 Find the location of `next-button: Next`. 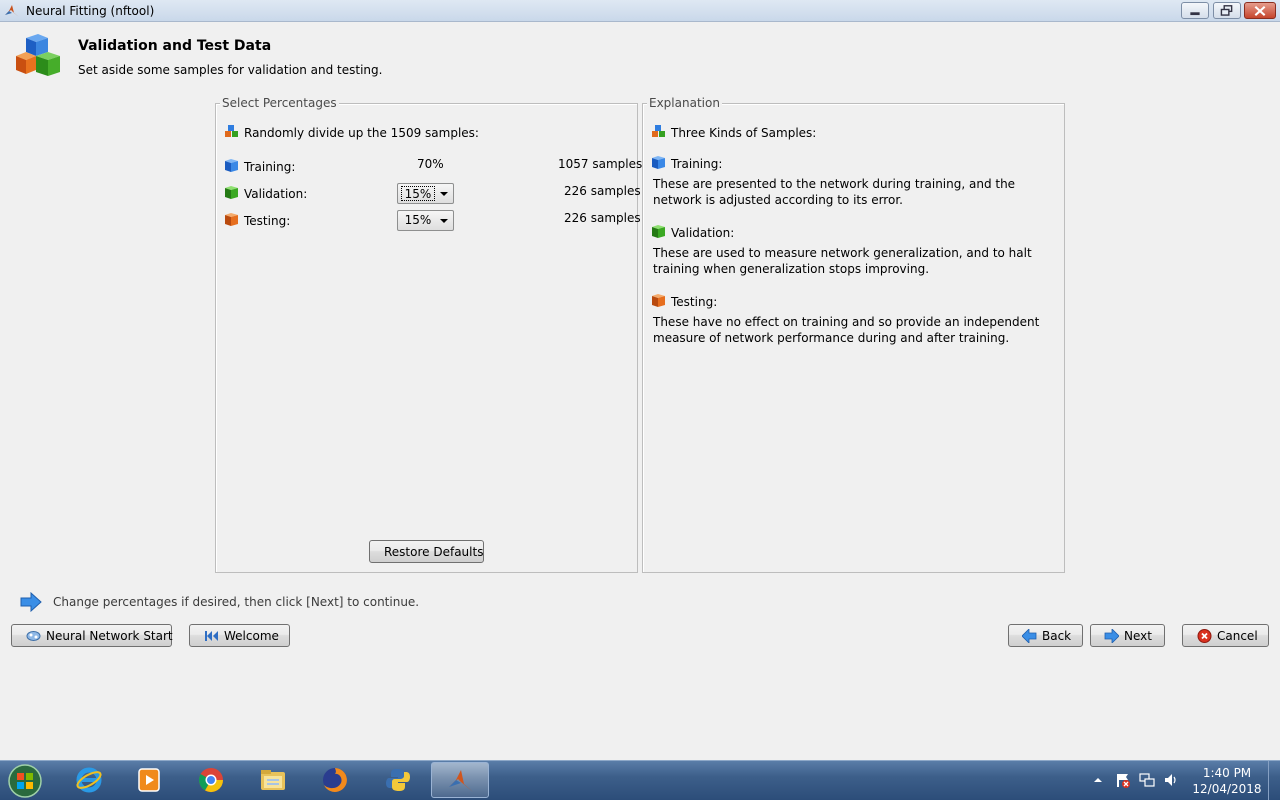

next-button: Next is located at coordinates (1127, 635).